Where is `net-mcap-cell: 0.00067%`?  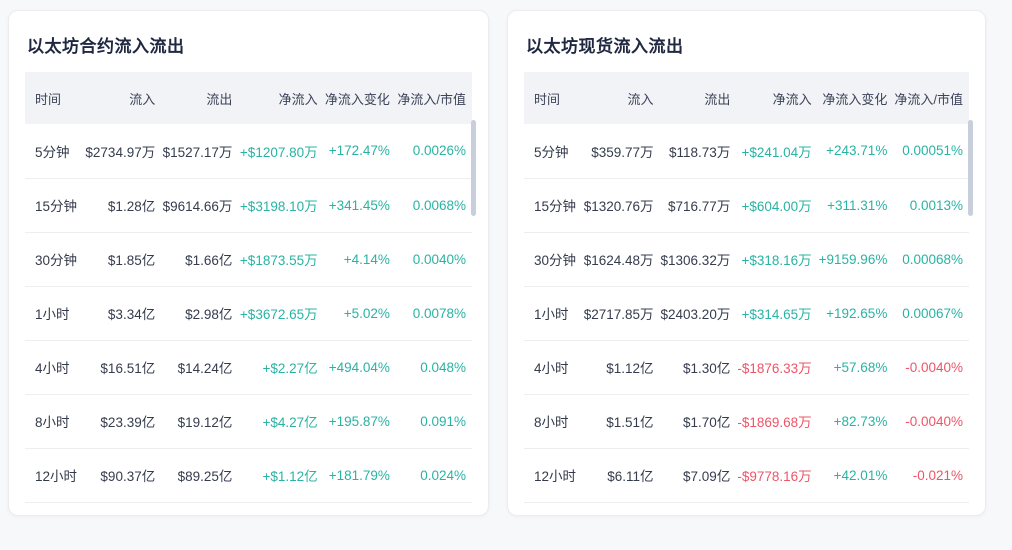 net-mcap-cell: 0.00067% is located at coordinates (929, 313).